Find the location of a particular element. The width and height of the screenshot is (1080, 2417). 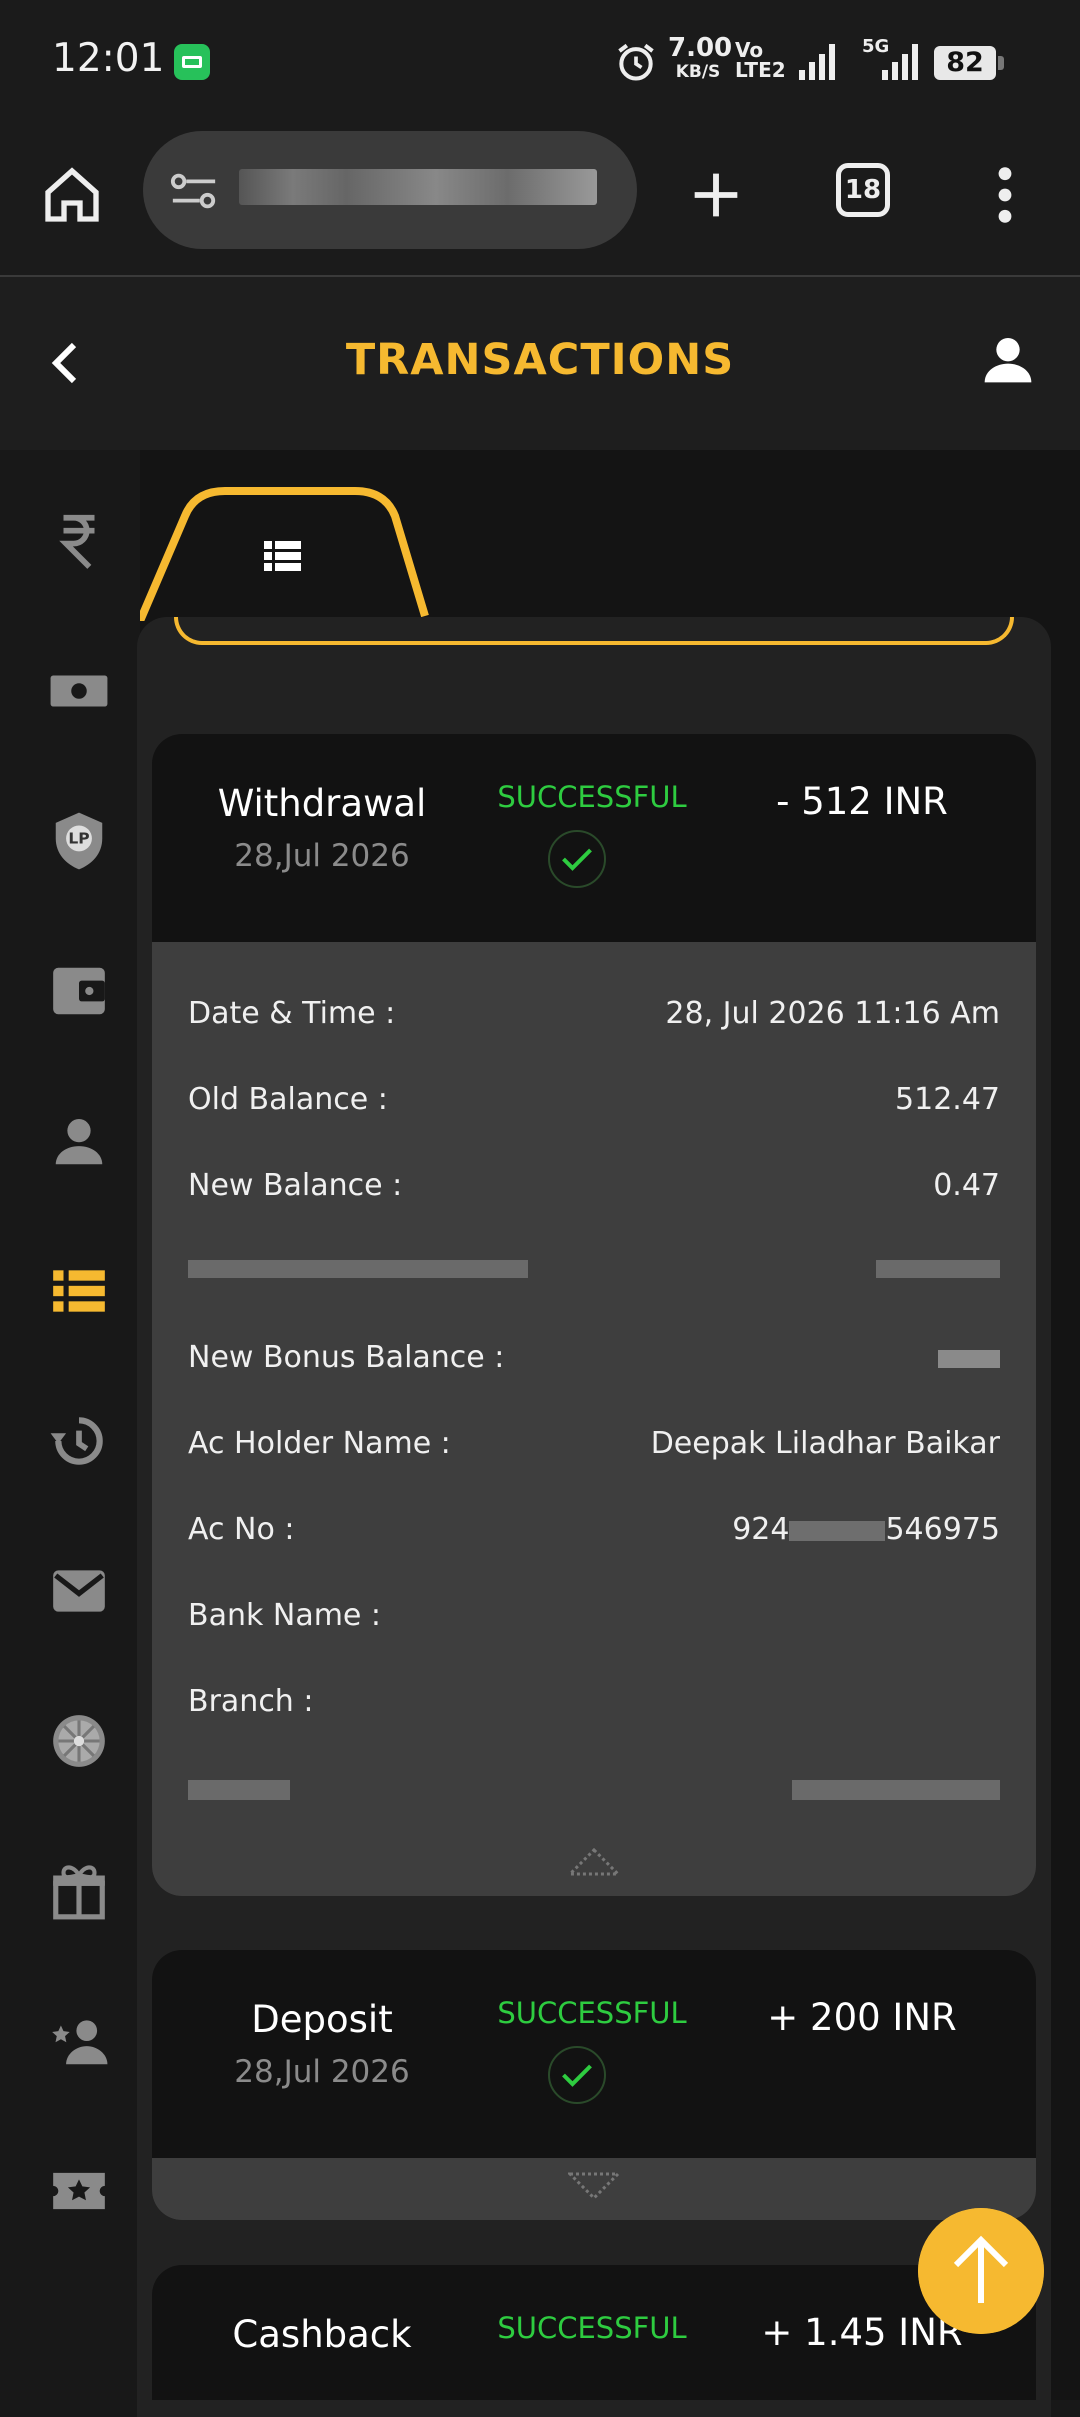

expand-icon is located at coordinates (594, 2187).